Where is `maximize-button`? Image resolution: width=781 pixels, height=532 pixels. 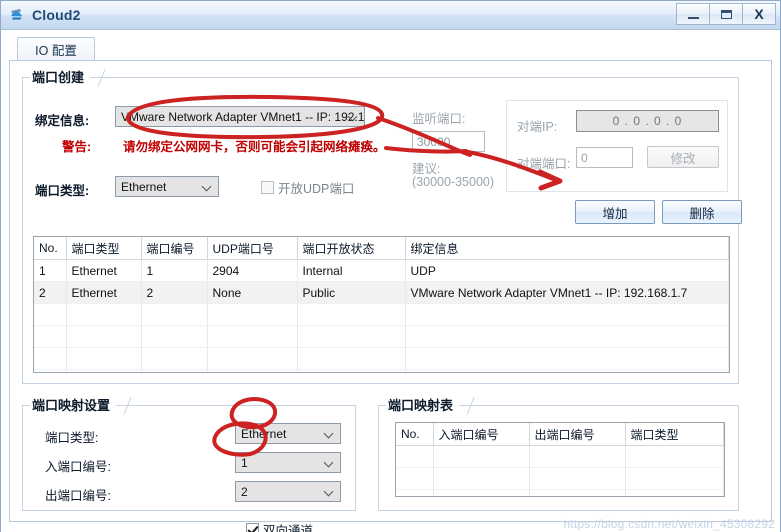
maximize-button is located at coordinates (726, 14).